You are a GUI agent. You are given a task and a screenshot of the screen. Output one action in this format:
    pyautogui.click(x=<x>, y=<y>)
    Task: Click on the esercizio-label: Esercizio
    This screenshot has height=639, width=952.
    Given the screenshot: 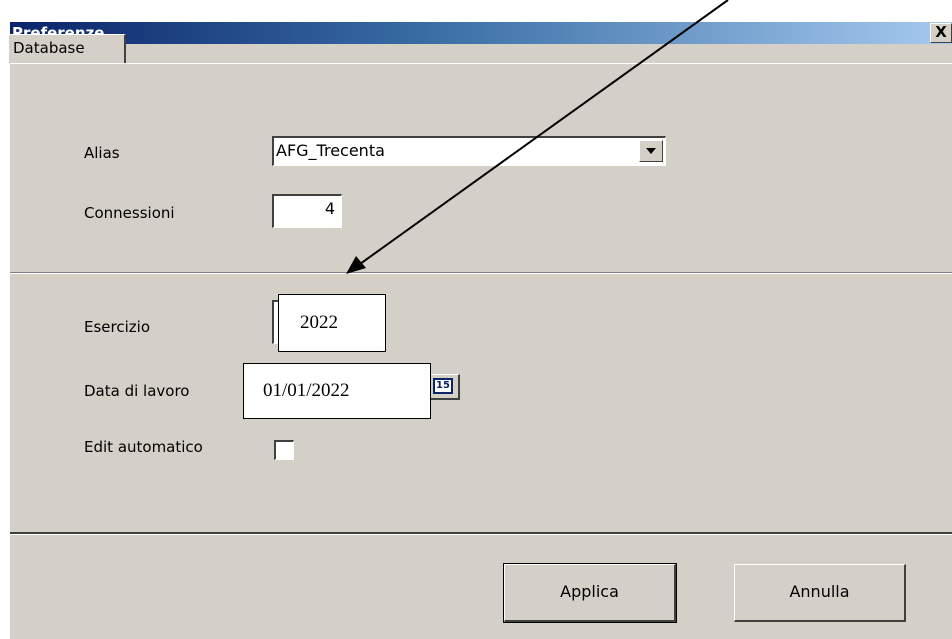 What is the action you would take?
    pyautogui.click(x=117, y=327)
    